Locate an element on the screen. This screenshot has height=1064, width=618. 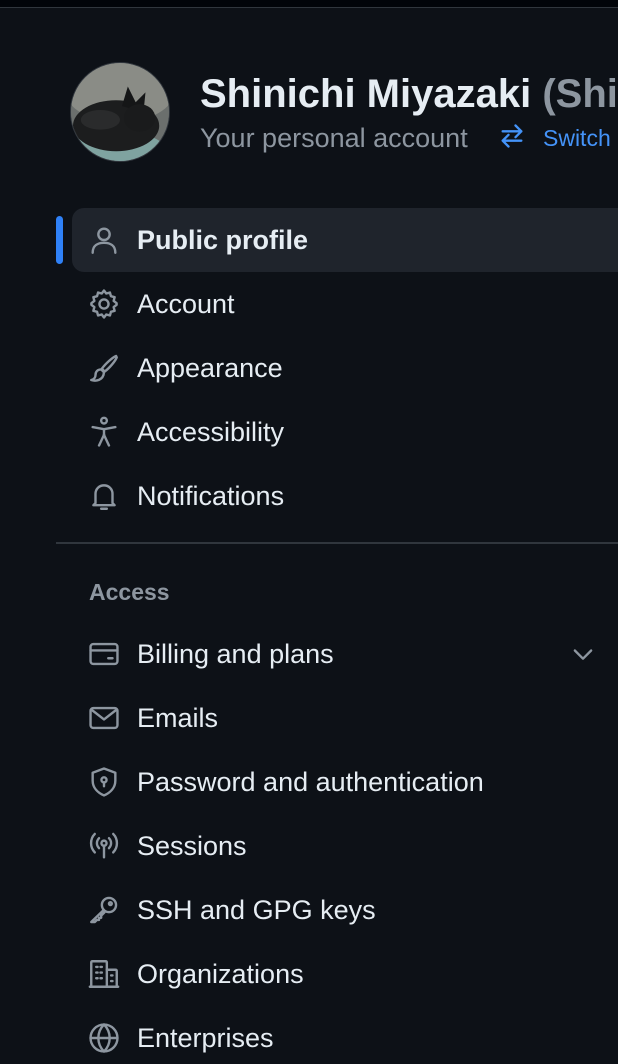
nav-item-label: Billing and plans is located at coordinates (235, 654).